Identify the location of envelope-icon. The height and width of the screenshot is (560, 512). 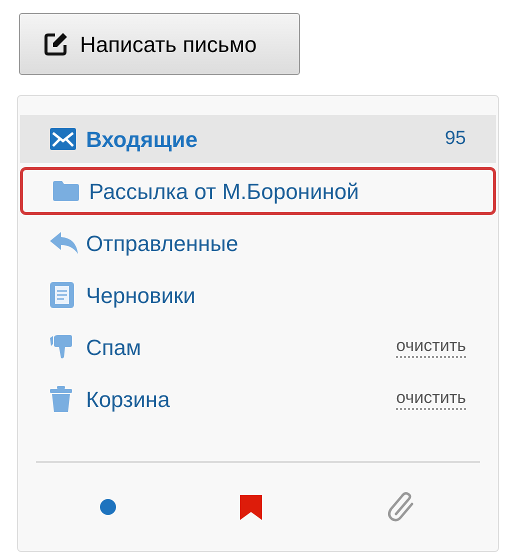
(63, 139).